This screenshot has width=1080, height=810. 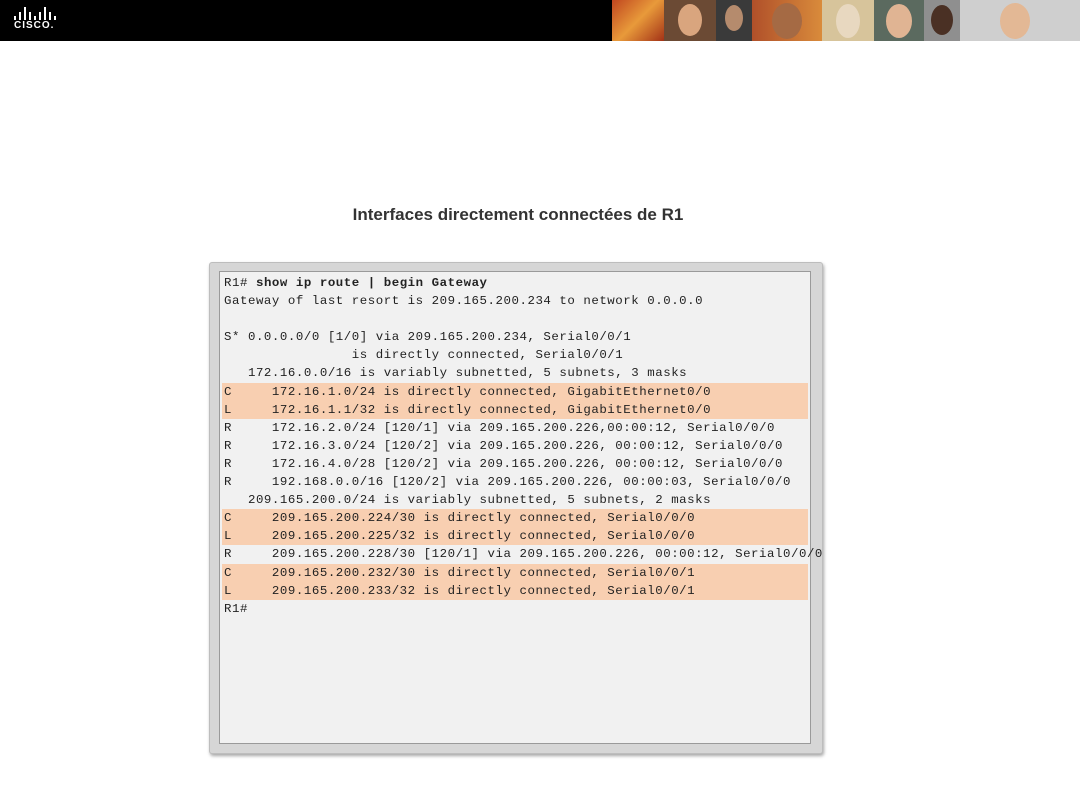 I want to click on terminal-prompt: R1#, so click(x=240, y=283).